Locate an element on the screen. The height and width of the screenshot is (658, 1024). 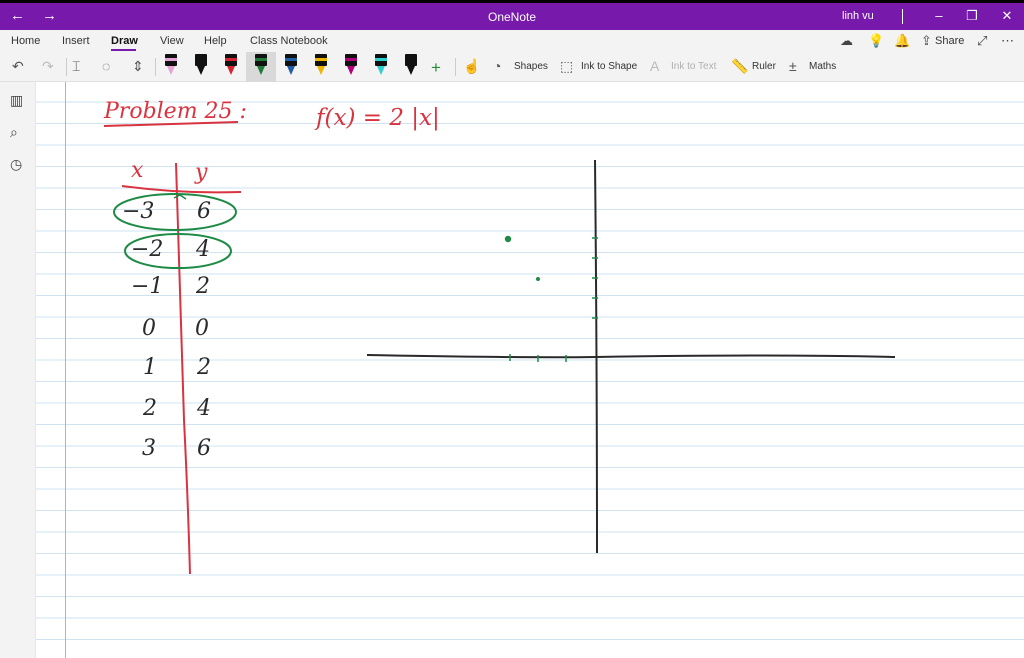
navigation-rail: ▥ ⌕ ◷ is located at coordinates (18, 370).